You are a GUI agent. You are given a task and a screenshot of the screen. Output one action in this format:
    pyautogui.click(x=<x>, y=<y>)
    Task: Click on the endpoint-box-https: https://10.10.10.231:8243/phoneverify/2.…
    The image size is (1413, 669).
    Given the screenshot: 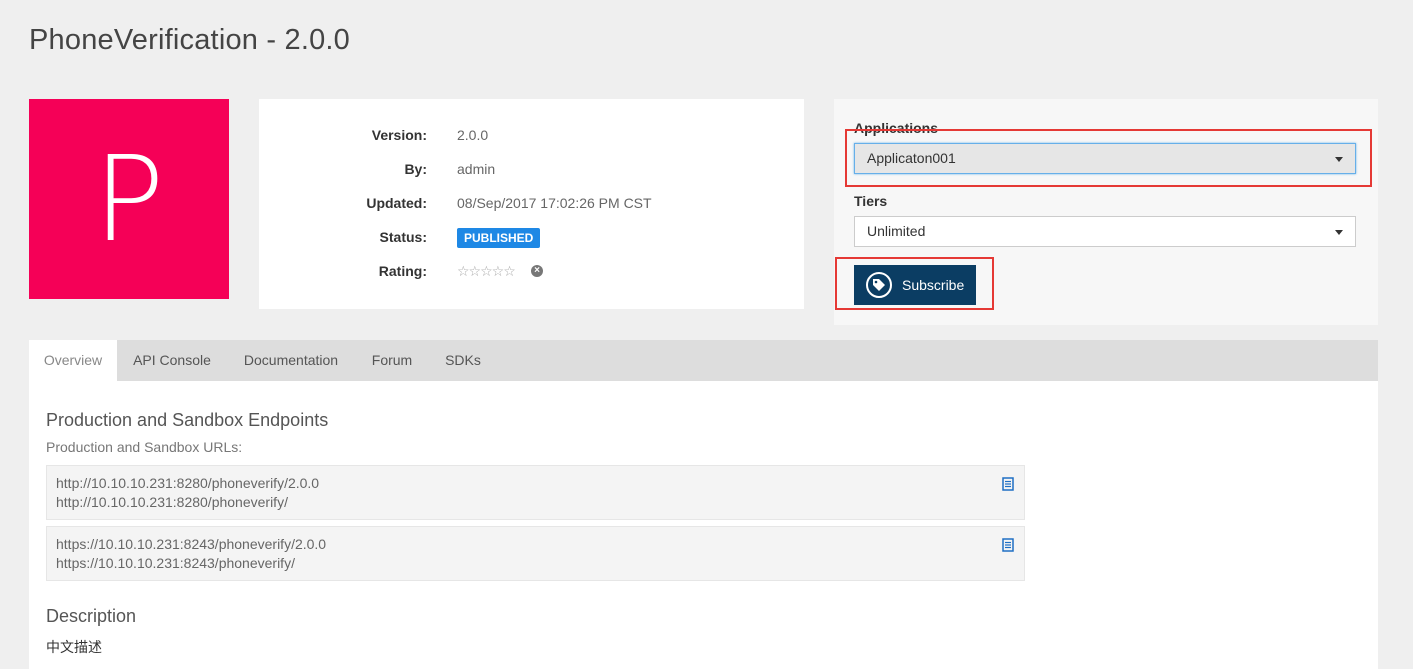 What is the action you would take?
    pyautogui.click(x=535, y=553)
    